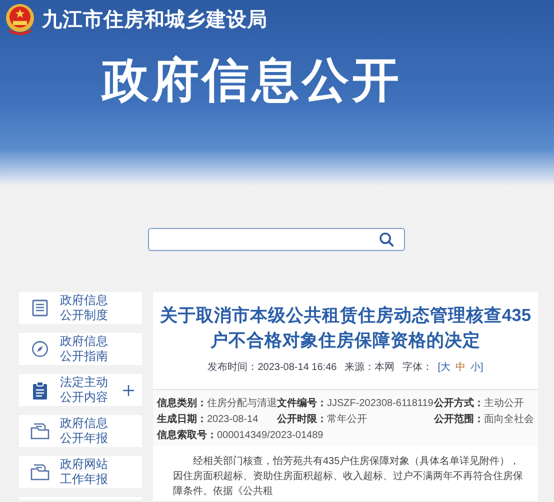 This screenshot has width=554, height=502. Describe the element at coordinates (359, 367) in the screenshot. I see `meta-label: 来源：` at that location.